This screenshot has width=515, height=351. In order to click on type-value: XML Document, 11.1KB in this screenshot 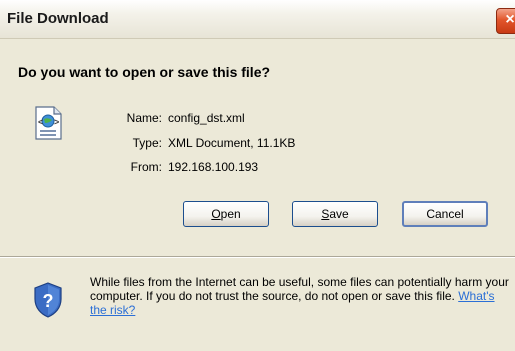, I will do `click(232, 143)`.